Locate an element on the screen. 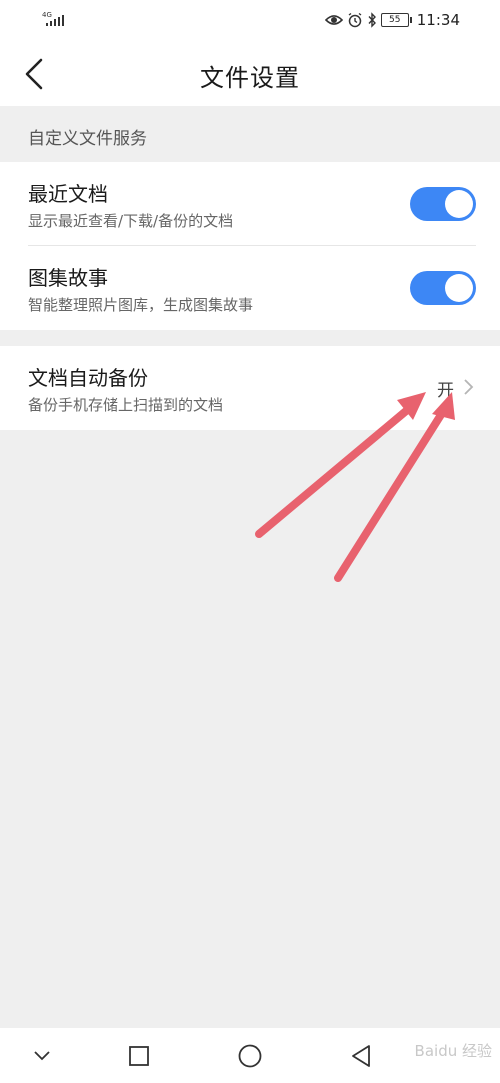 The height and width of the screenshot is (1083, 500). nav-recents-button is located at coordinates (139, 1056).